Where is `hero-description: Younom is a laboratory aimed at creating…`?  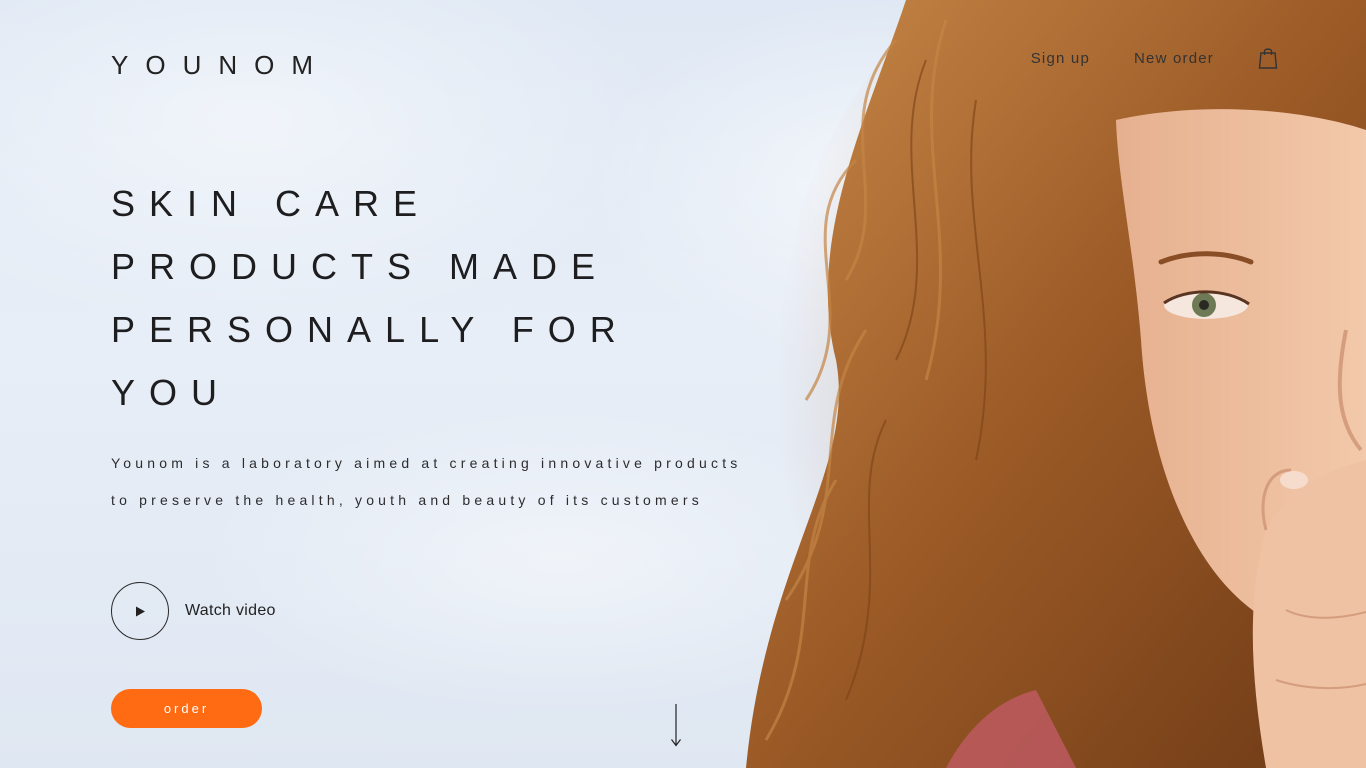 hero-description: Younom is a laboratory aimed at creating… is located at coordinates (426, 481).